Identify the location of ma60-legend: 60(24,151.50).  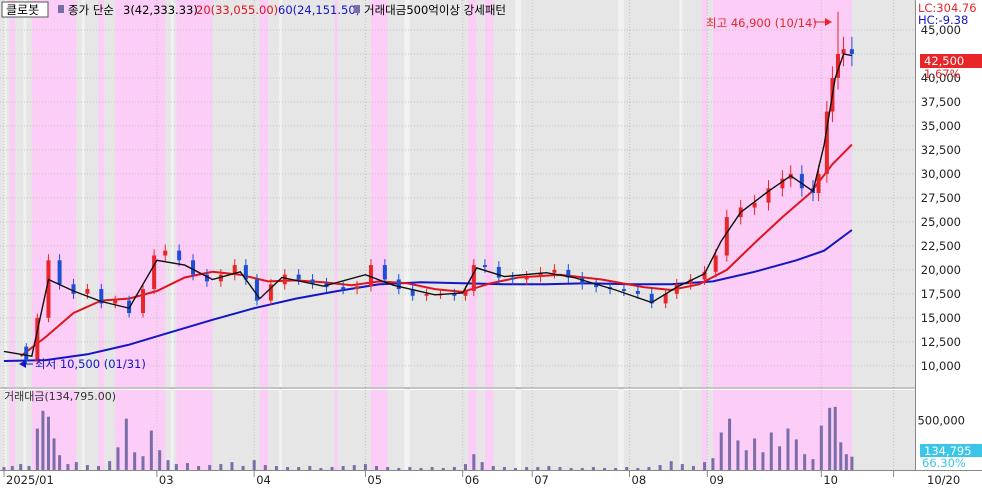
(319, 10).